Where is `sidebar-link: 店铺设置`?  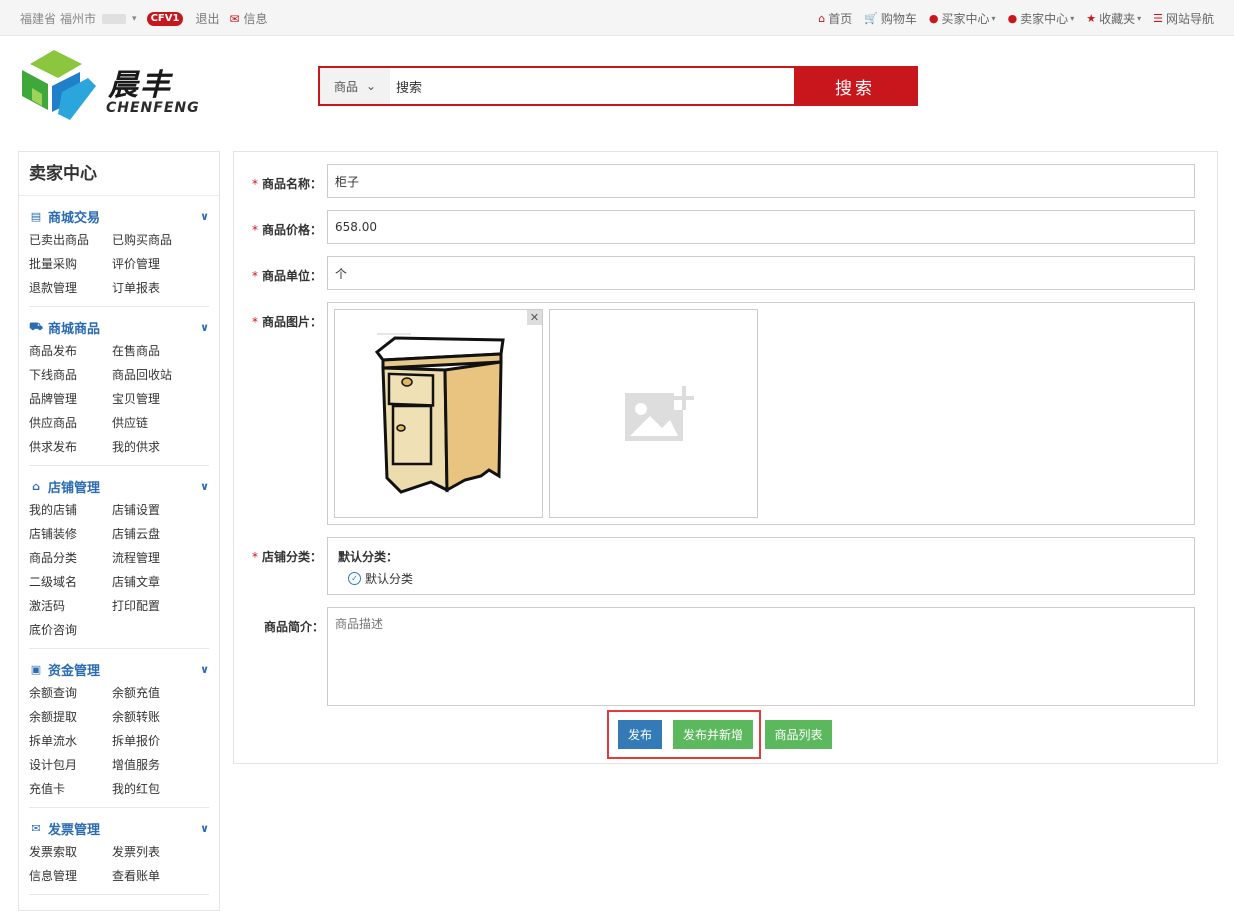
sidebar-link: 店铺设置 is located at coordinates (153, 510).